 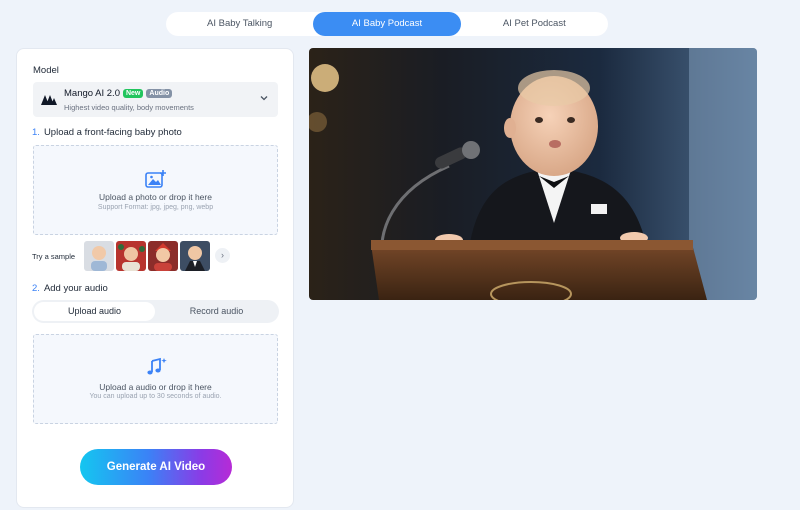 I want to click on record-audio-tab: Record audio, so click(x=216, y=311).